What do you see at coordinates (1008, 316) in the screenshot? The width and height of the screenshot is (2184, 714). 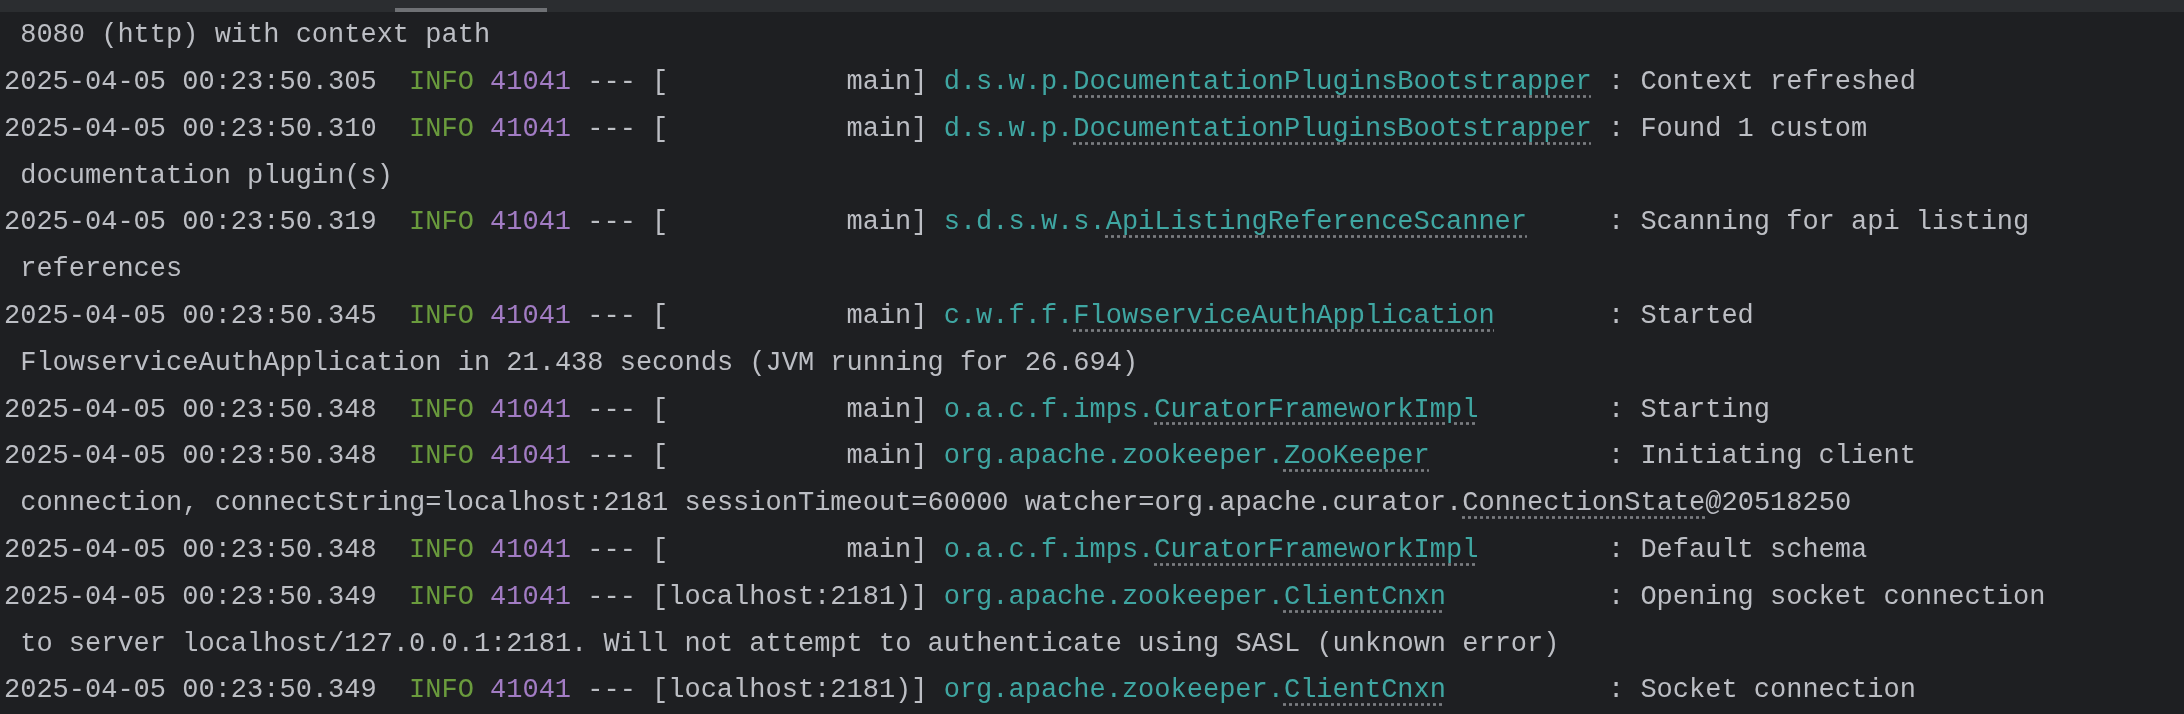 I see `logger-package: c.w.f.f.` at bounding box center [1008, 316].